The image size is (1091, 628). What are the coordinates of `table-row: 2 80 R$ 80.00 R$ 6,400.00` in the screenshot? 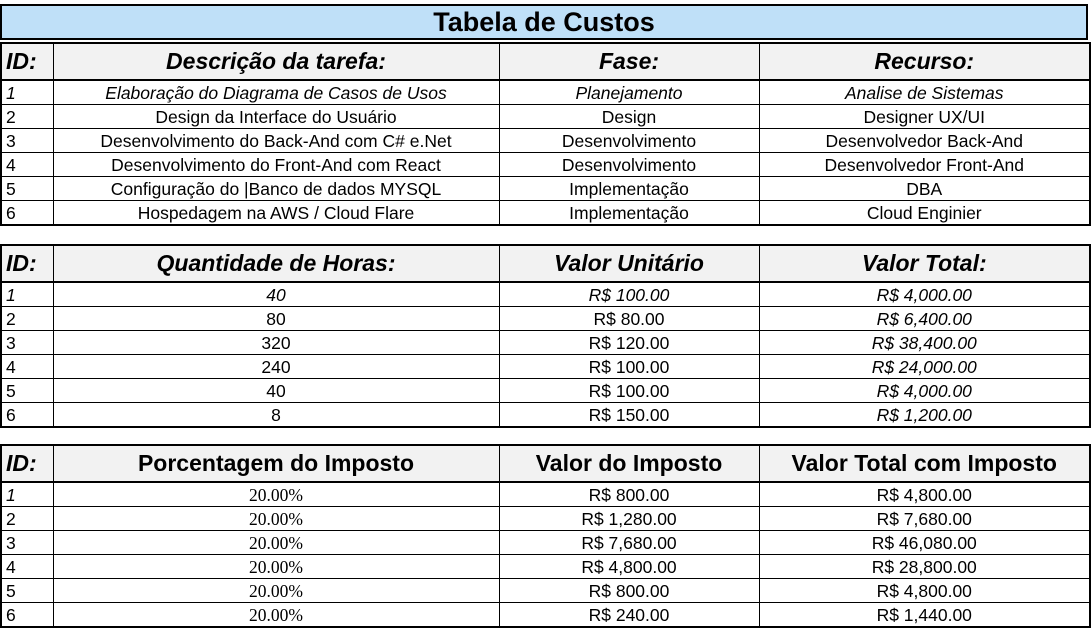 It's located at (545, 318).